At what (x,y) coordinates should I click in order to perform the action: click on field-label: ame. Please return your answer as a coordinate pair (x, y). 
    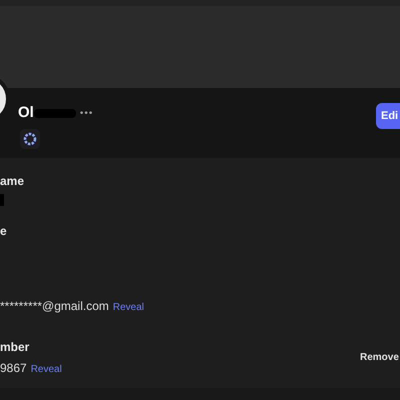
    Looking at the image, I should click on (13, 181).